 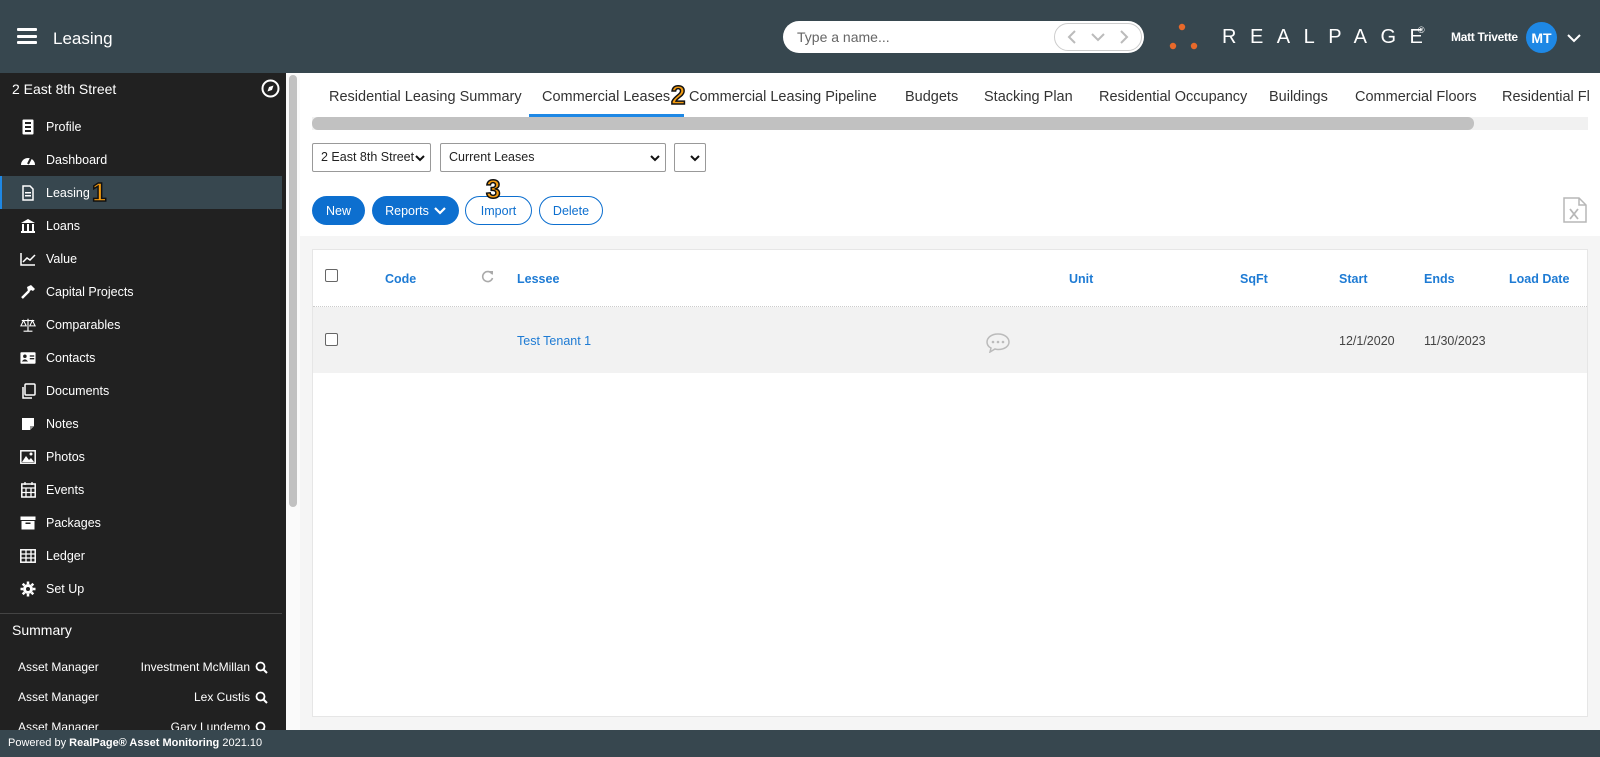 What do you see at coordinates (210, 725) in the screenshot?
I see `summary-person: Gary Lundemo` at bounding box center [210, 725].